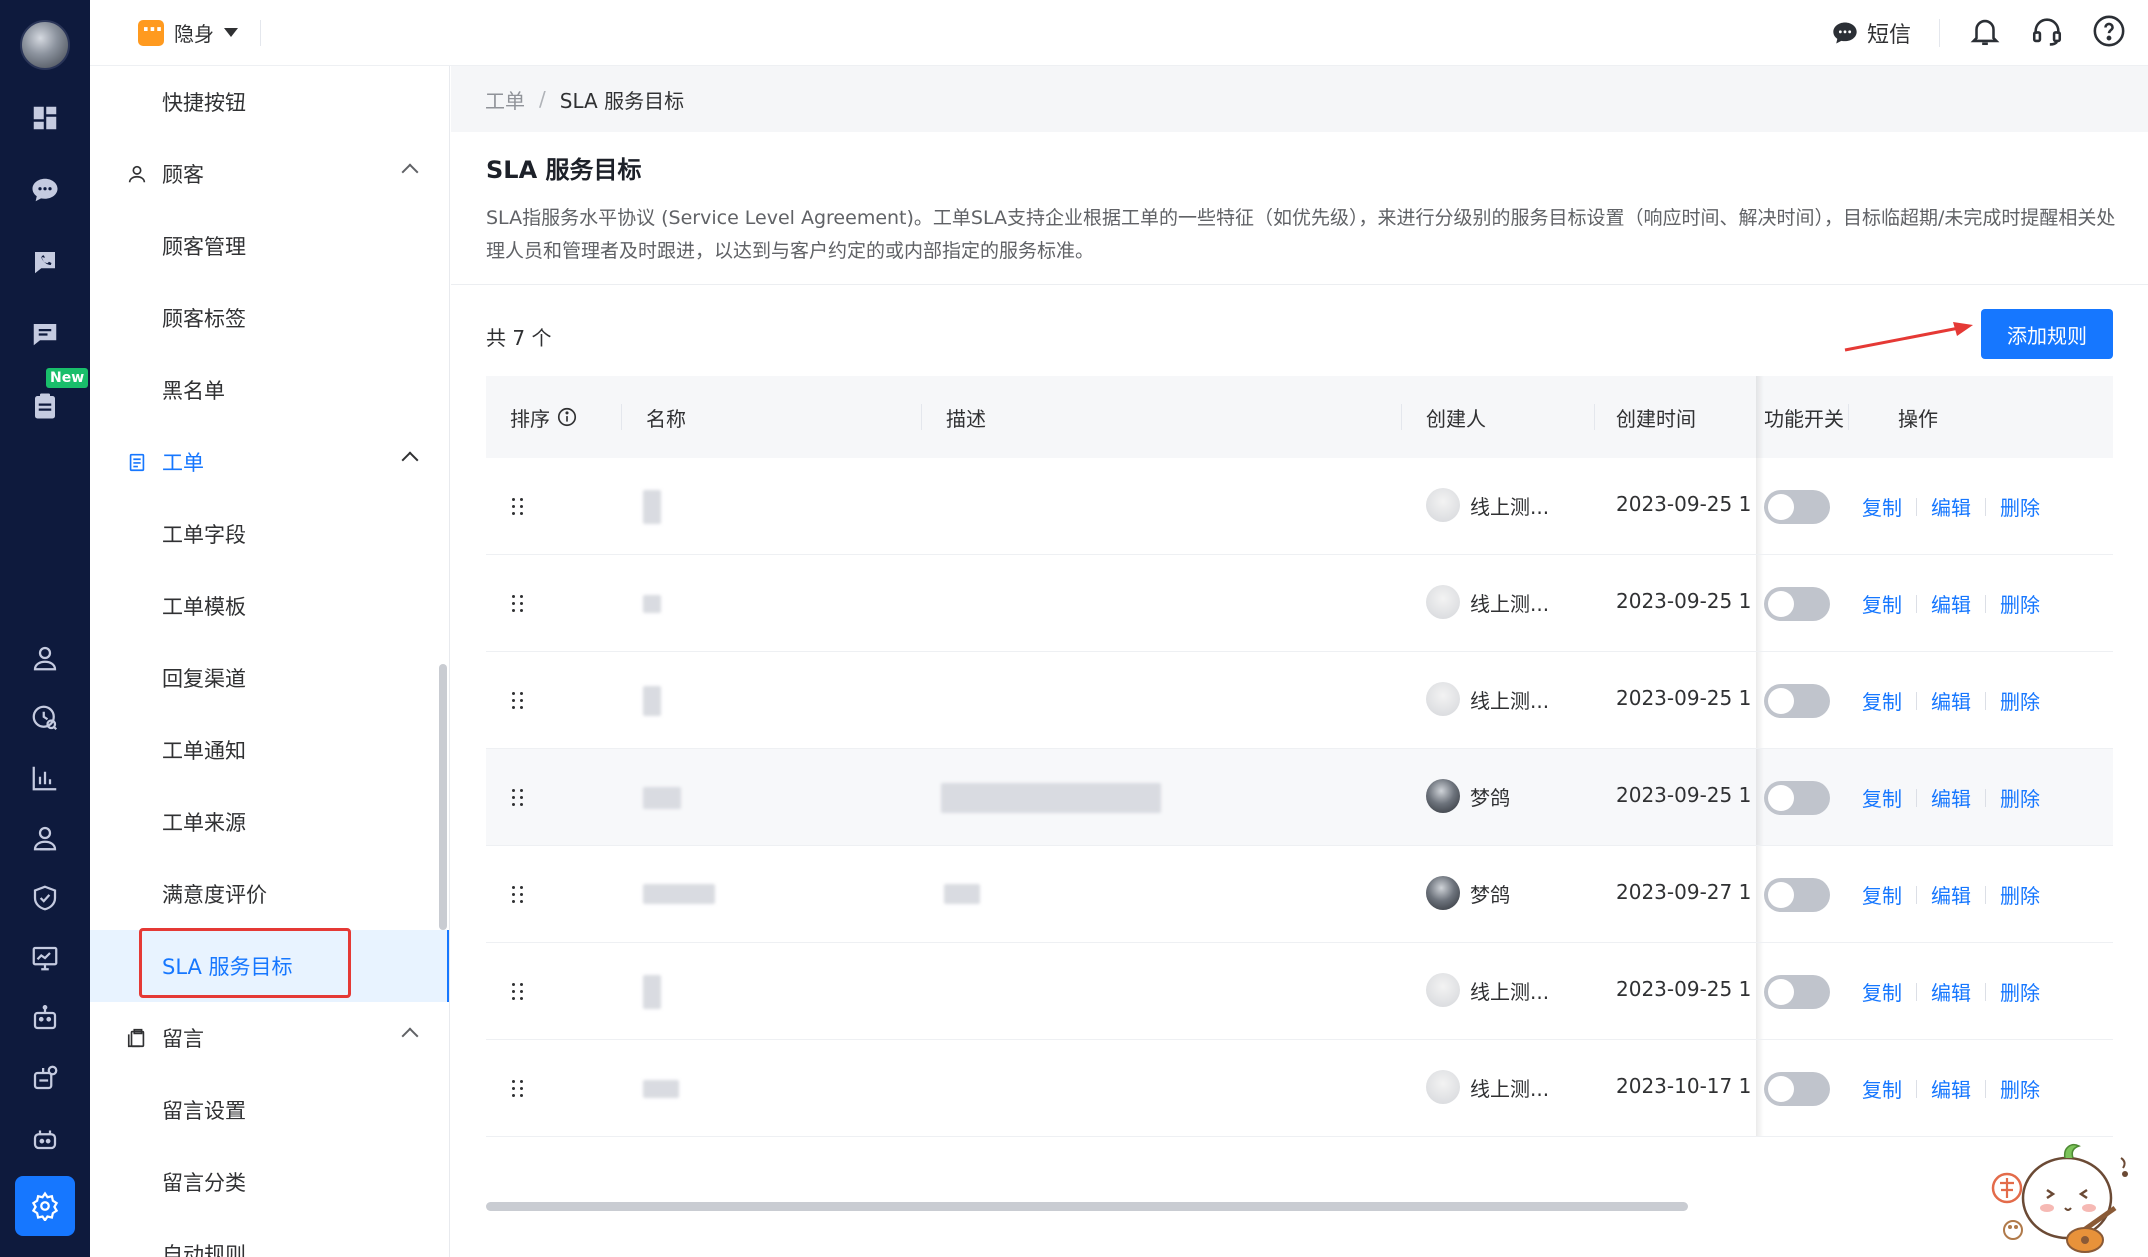 This screenshot has height=1257, width=2148. Describe the element at coordinates (45, 262) in the screenshot. I see `phone-icon` at that location.